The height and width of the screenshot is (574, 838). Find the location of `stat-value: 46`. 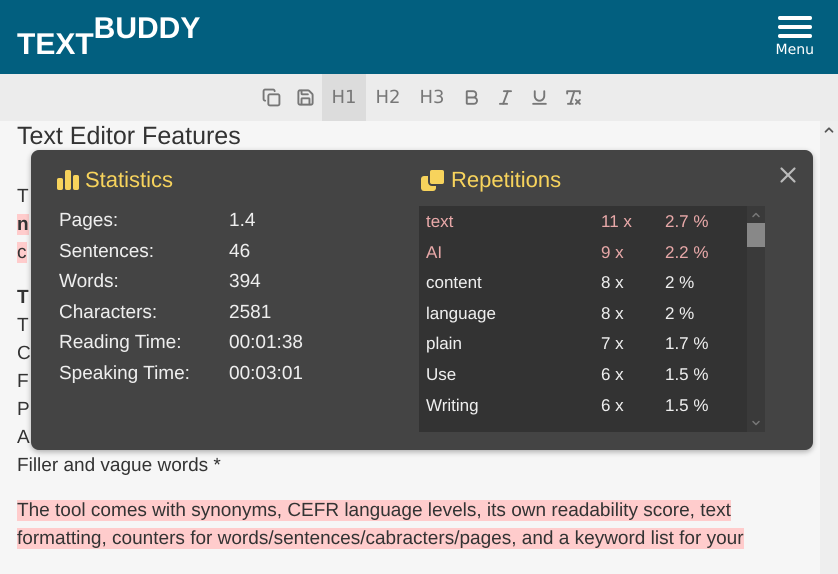

stat-value: 46 is located at coordinates (240, 252).